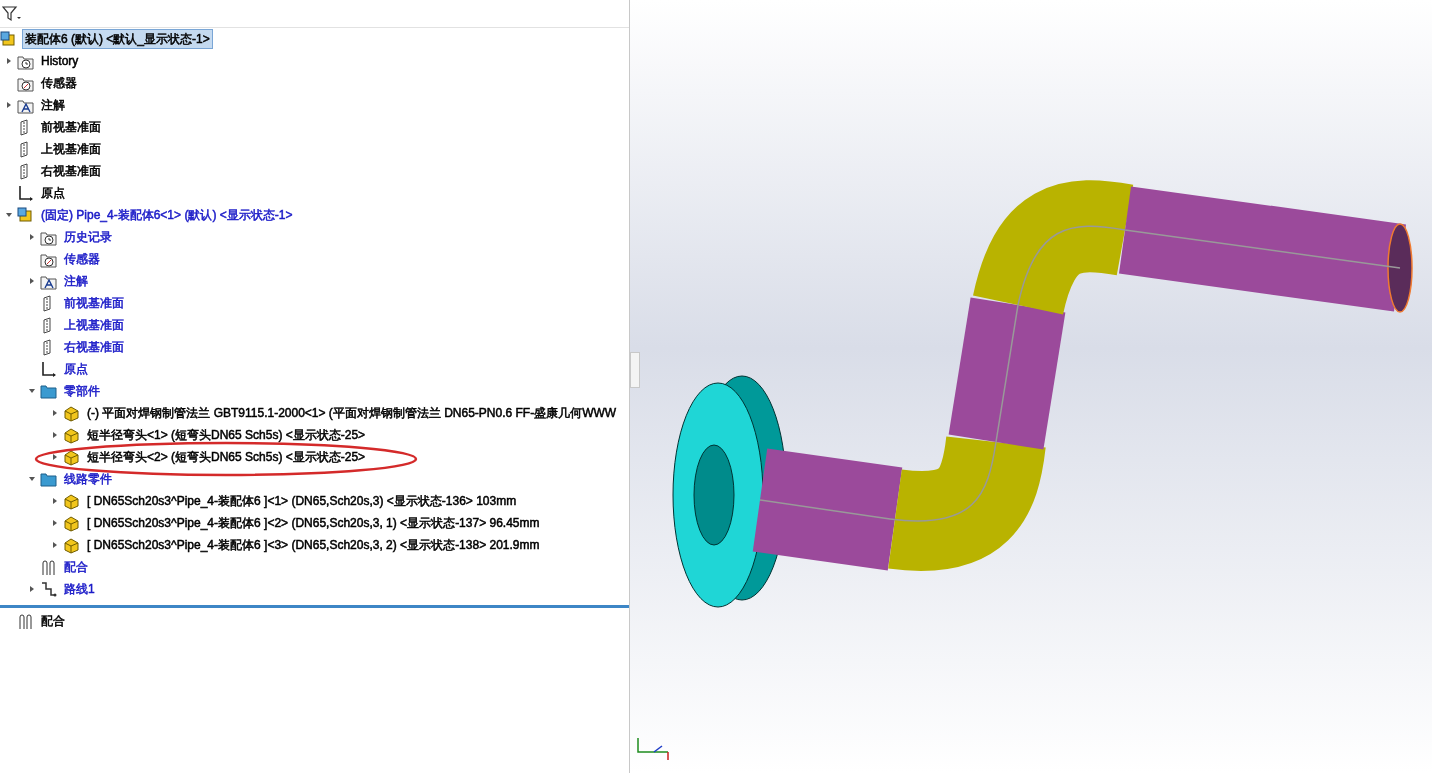  What do you see at coordinates (79, 589) in the screenshot?
I see `tree-item: 路线1` at bounding box center [79, 589].